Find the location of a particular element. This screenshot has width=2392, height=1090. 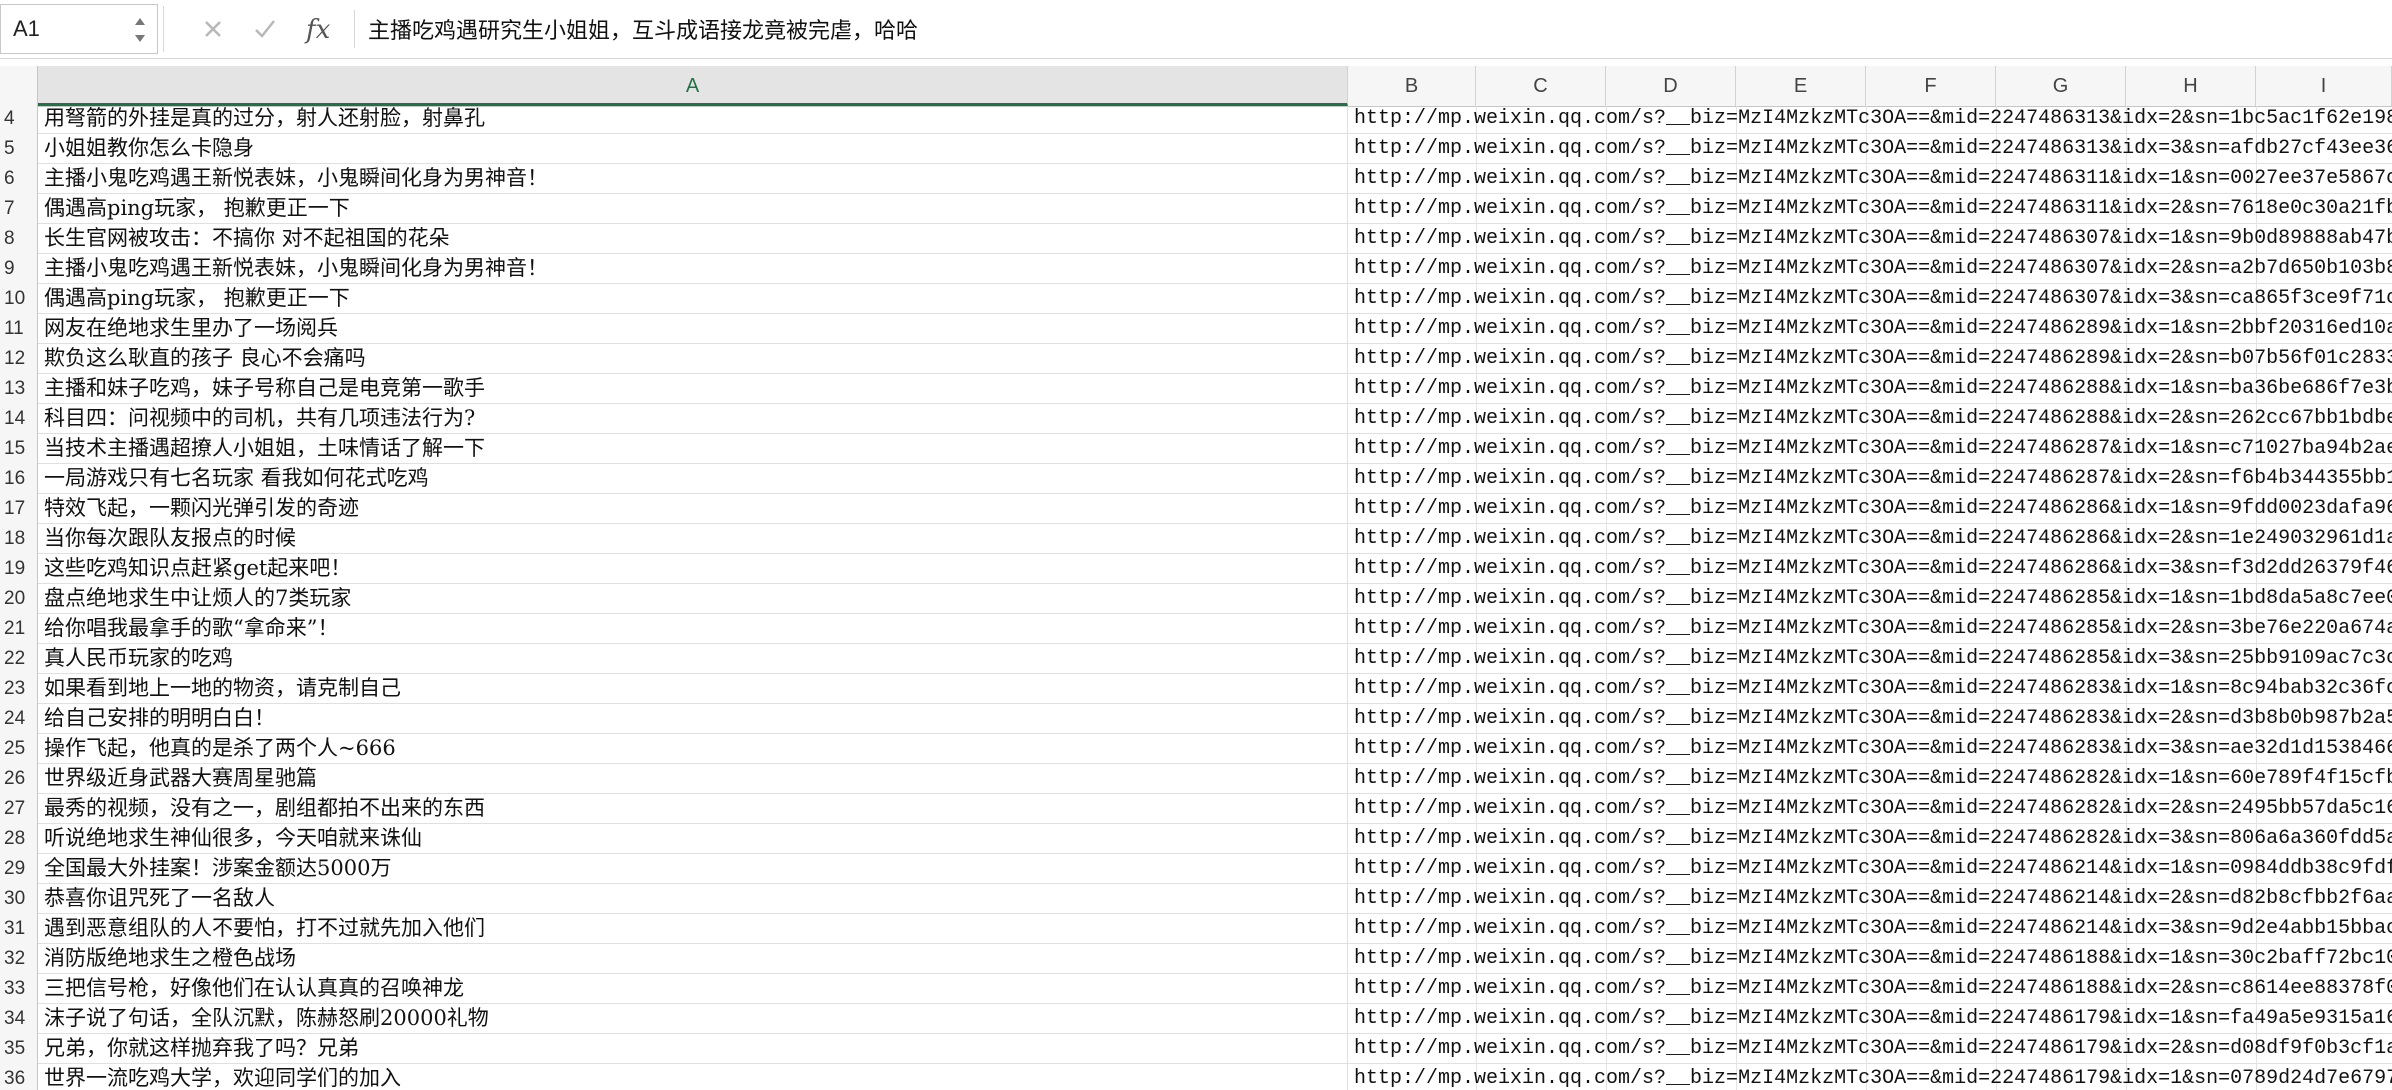

cell-a: 世界一流吃鸡大学，欢迎同学们的加入 is located at coordinates (693, 1077).